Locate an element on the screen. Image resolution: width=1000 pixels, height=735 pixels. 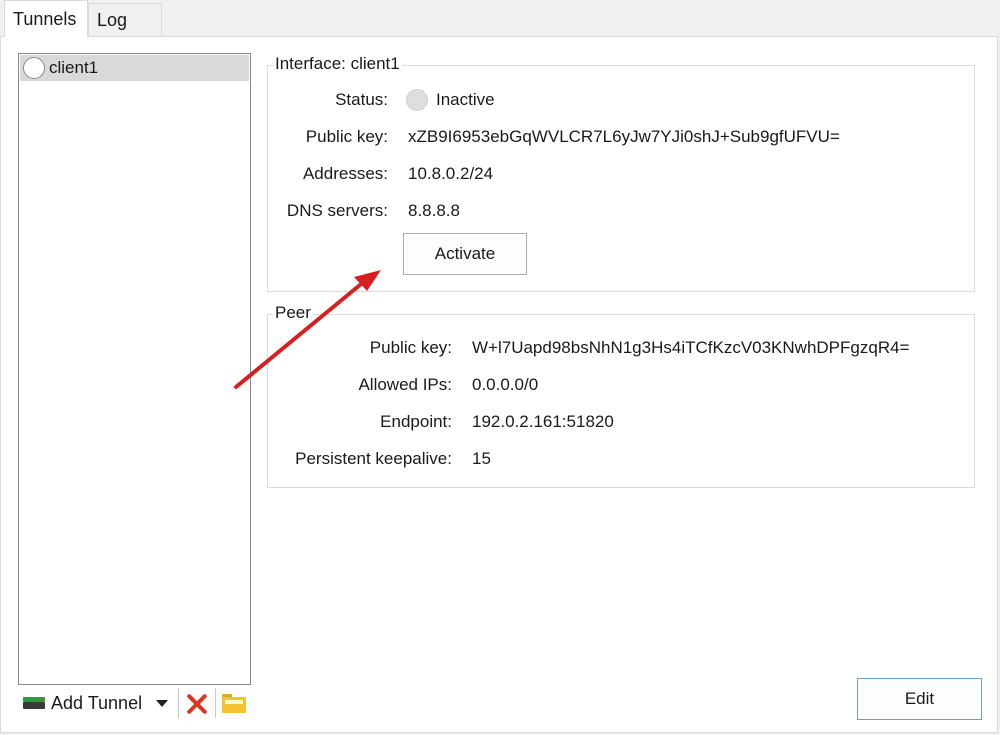
interface-status-row: Status: Inactive is located at coordinates (381, 100).